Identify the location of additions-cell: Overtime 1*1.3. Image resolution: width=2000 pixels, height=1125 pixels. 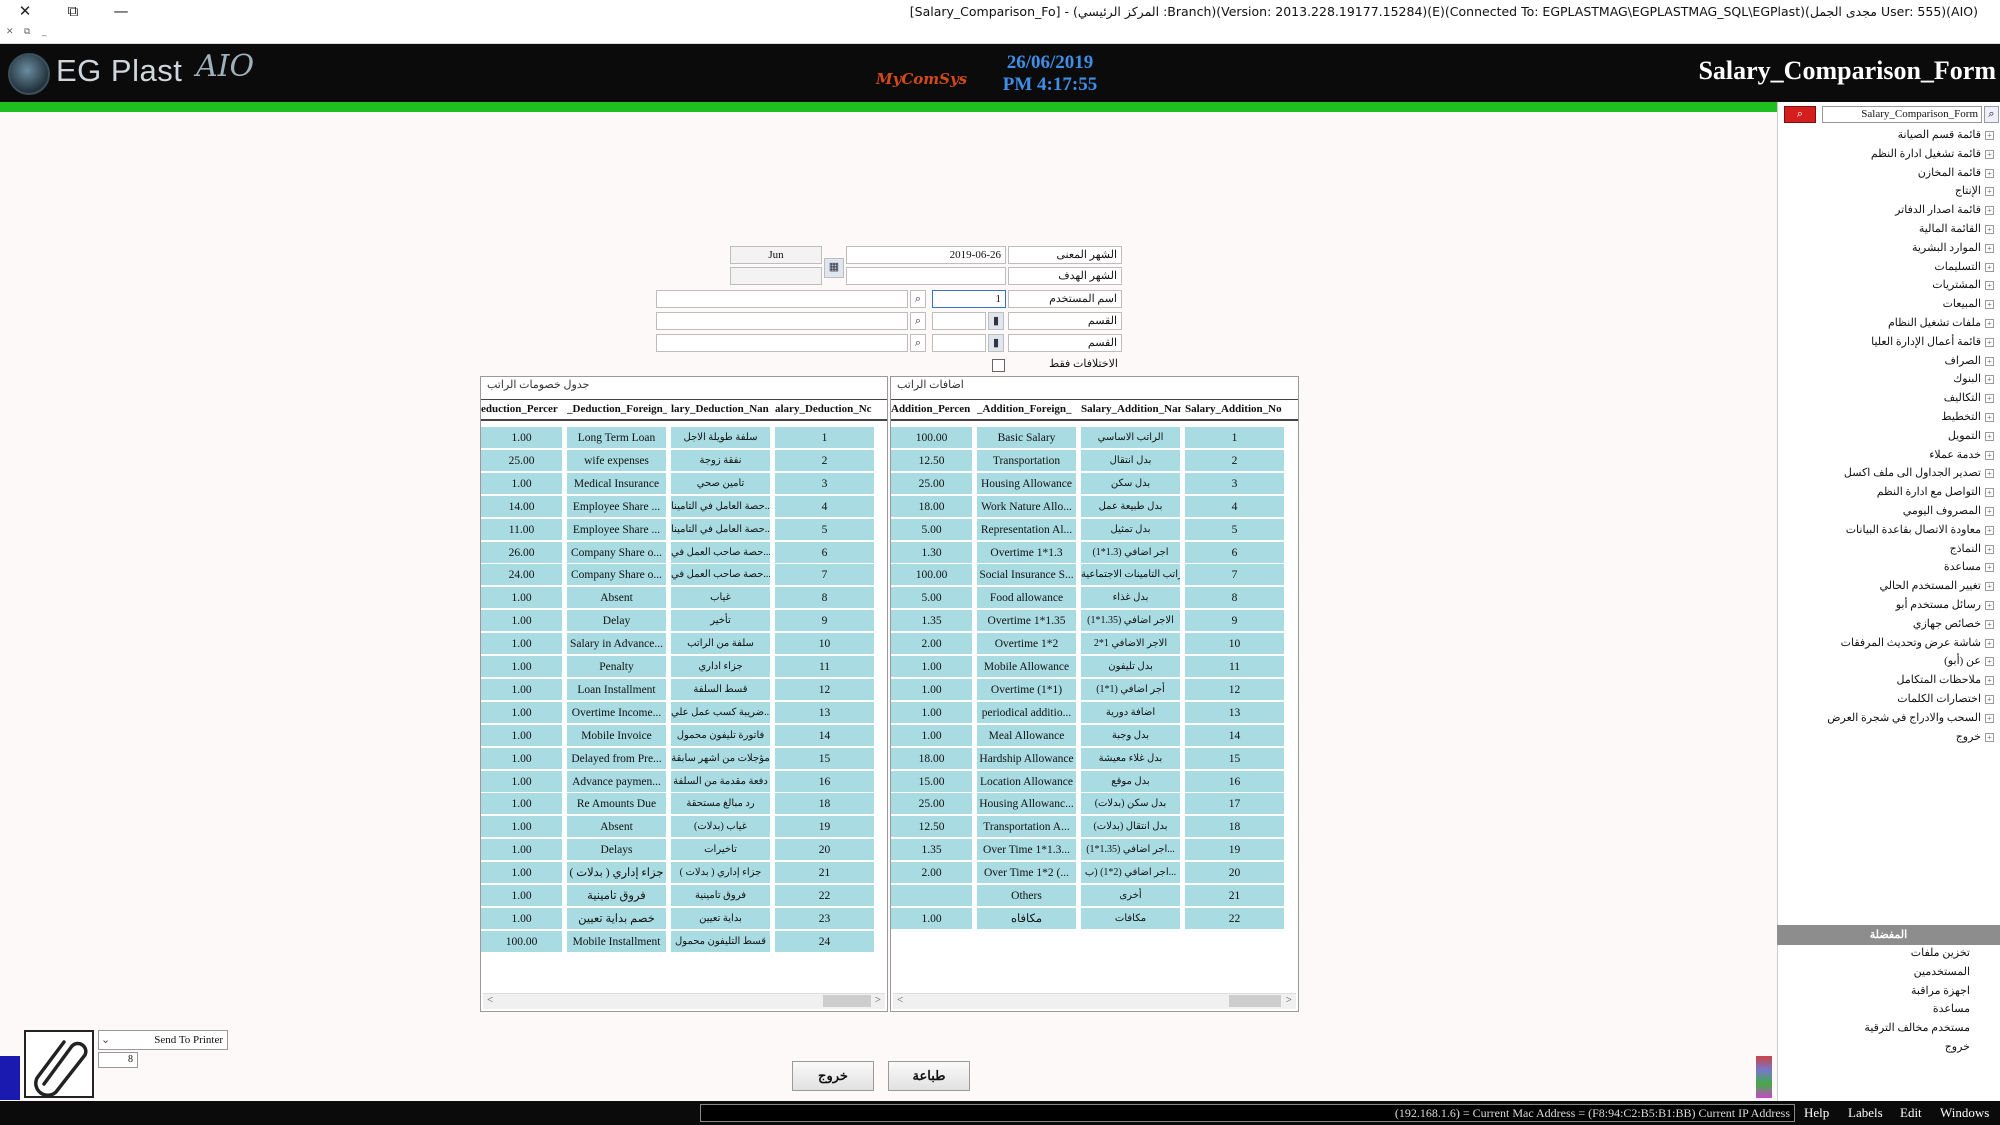
(1027, 552).